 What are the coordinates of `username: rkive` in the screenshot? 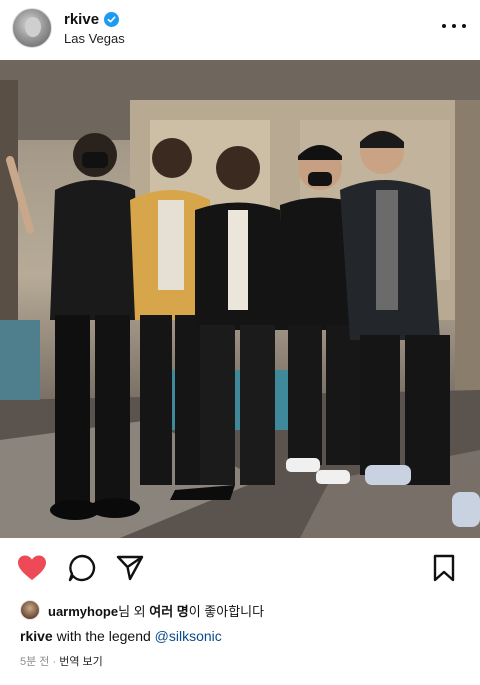 It's located at (81, 19).